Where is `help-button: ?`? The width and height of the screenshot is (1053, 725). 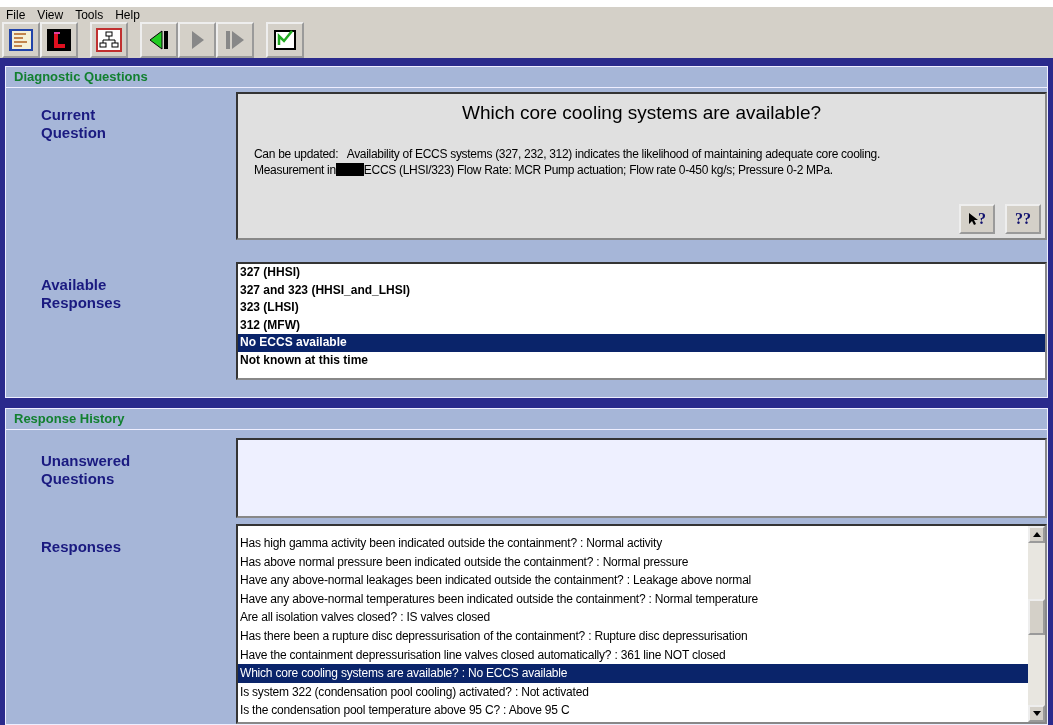 help-button: ? is located at coordinates (977, 219).